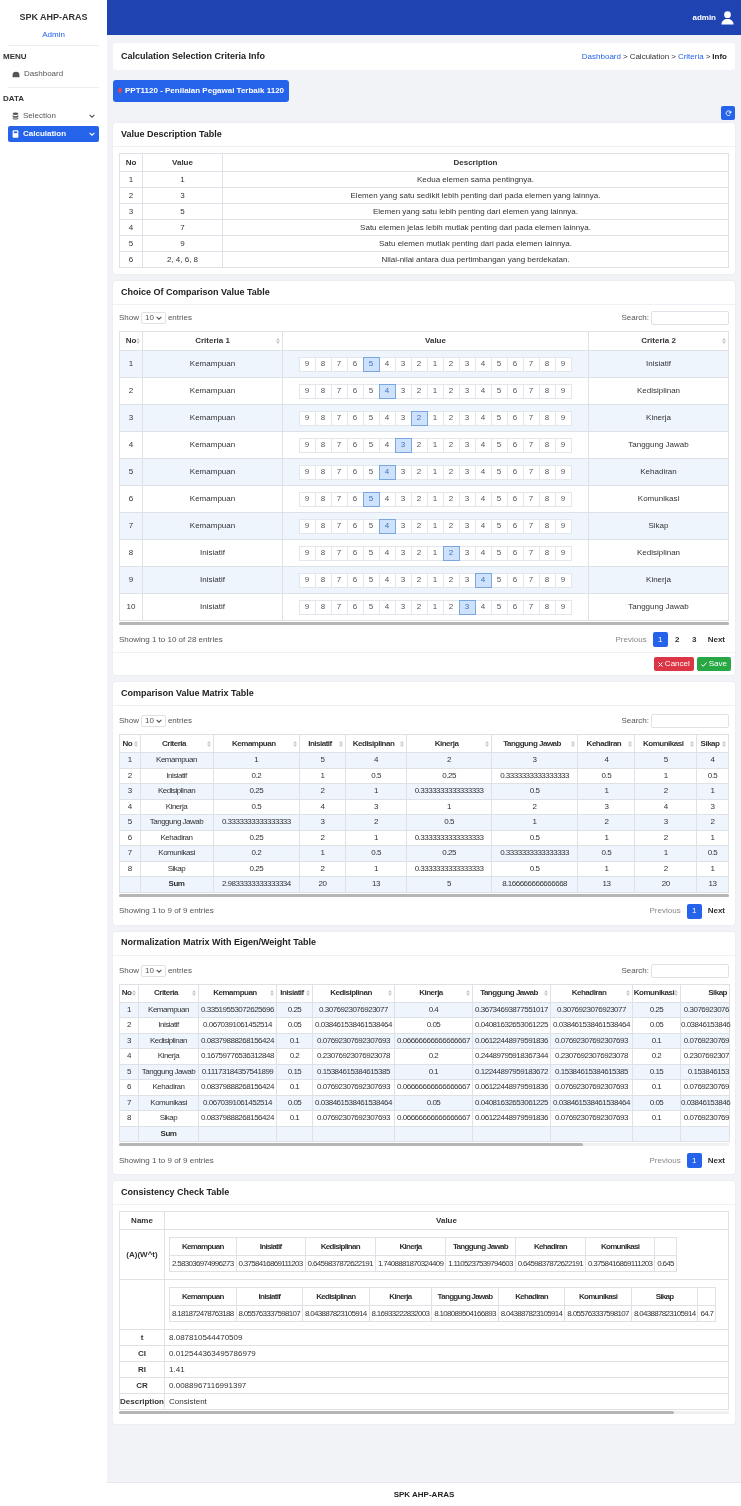  What do you see at coordinates (53, 116) in the screenshot?
I see `sidebar-item: Selection` at bounding box center [53, 116].